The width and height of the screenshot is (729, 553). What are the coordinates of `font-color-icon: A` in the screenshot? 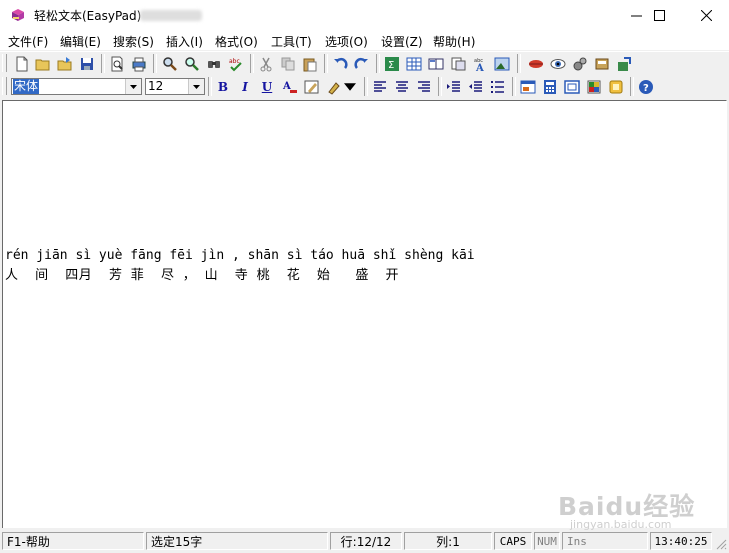 It's located at (290, 87).